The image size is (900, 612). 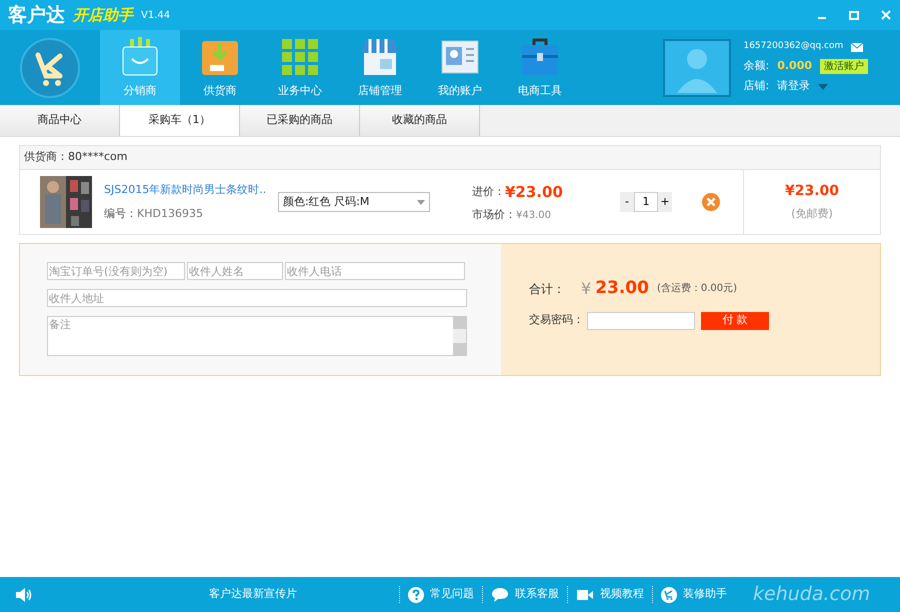 What do you see at coordinates (627, 202) in the screenshot?
I see `decrease-button: -` at bounding box center [627, 202].